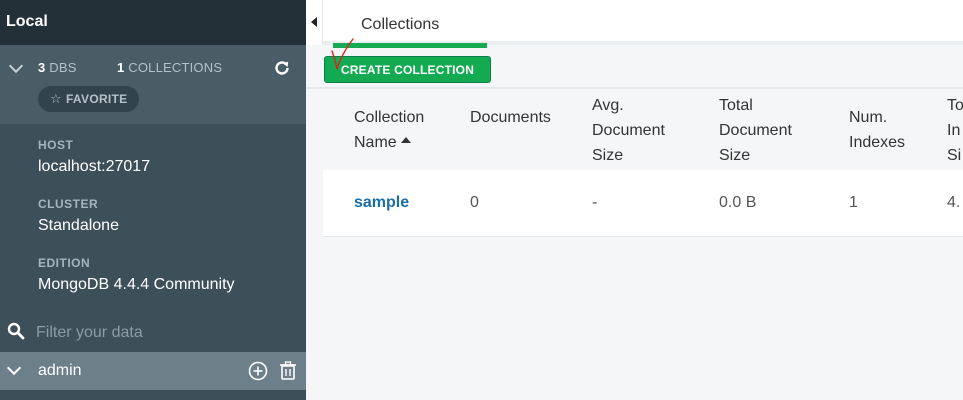 This screenshot has width=963, height=400. What do you see at coordinates (136, 275) in the screenshot?
I see `edition-info: EDITION MongoDB 4.4.4 Community` at bounding box center [136, 275].